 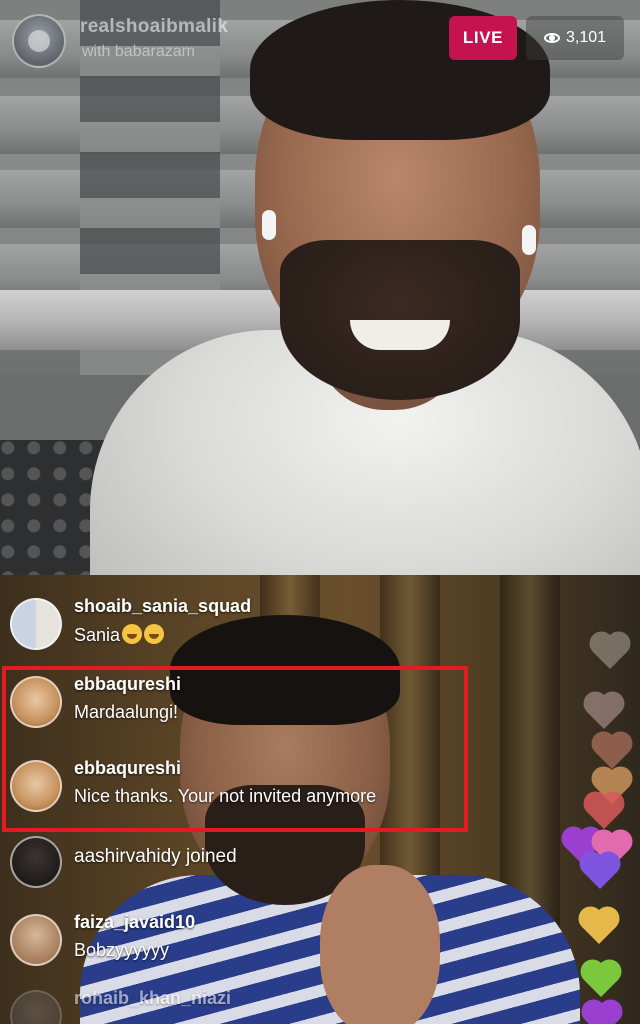 What do you see at coordinates (119, 635) in the screenshot?
I see `comment-text: Sania` at bounding box center [119, 635].